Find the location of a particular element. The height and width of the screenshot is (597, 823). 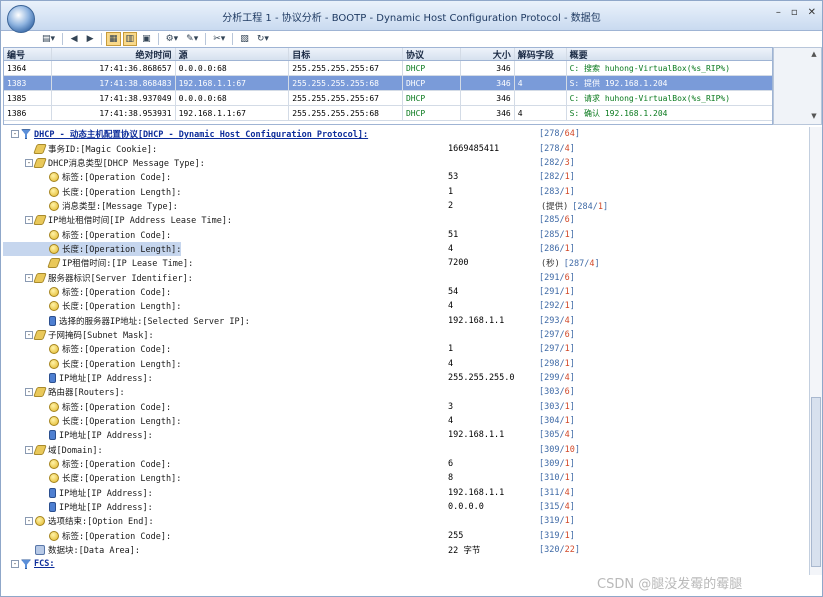

tree-node-label: - DHCP消息类型[DHCP Message Type]: is located at coordinates (104, 163).